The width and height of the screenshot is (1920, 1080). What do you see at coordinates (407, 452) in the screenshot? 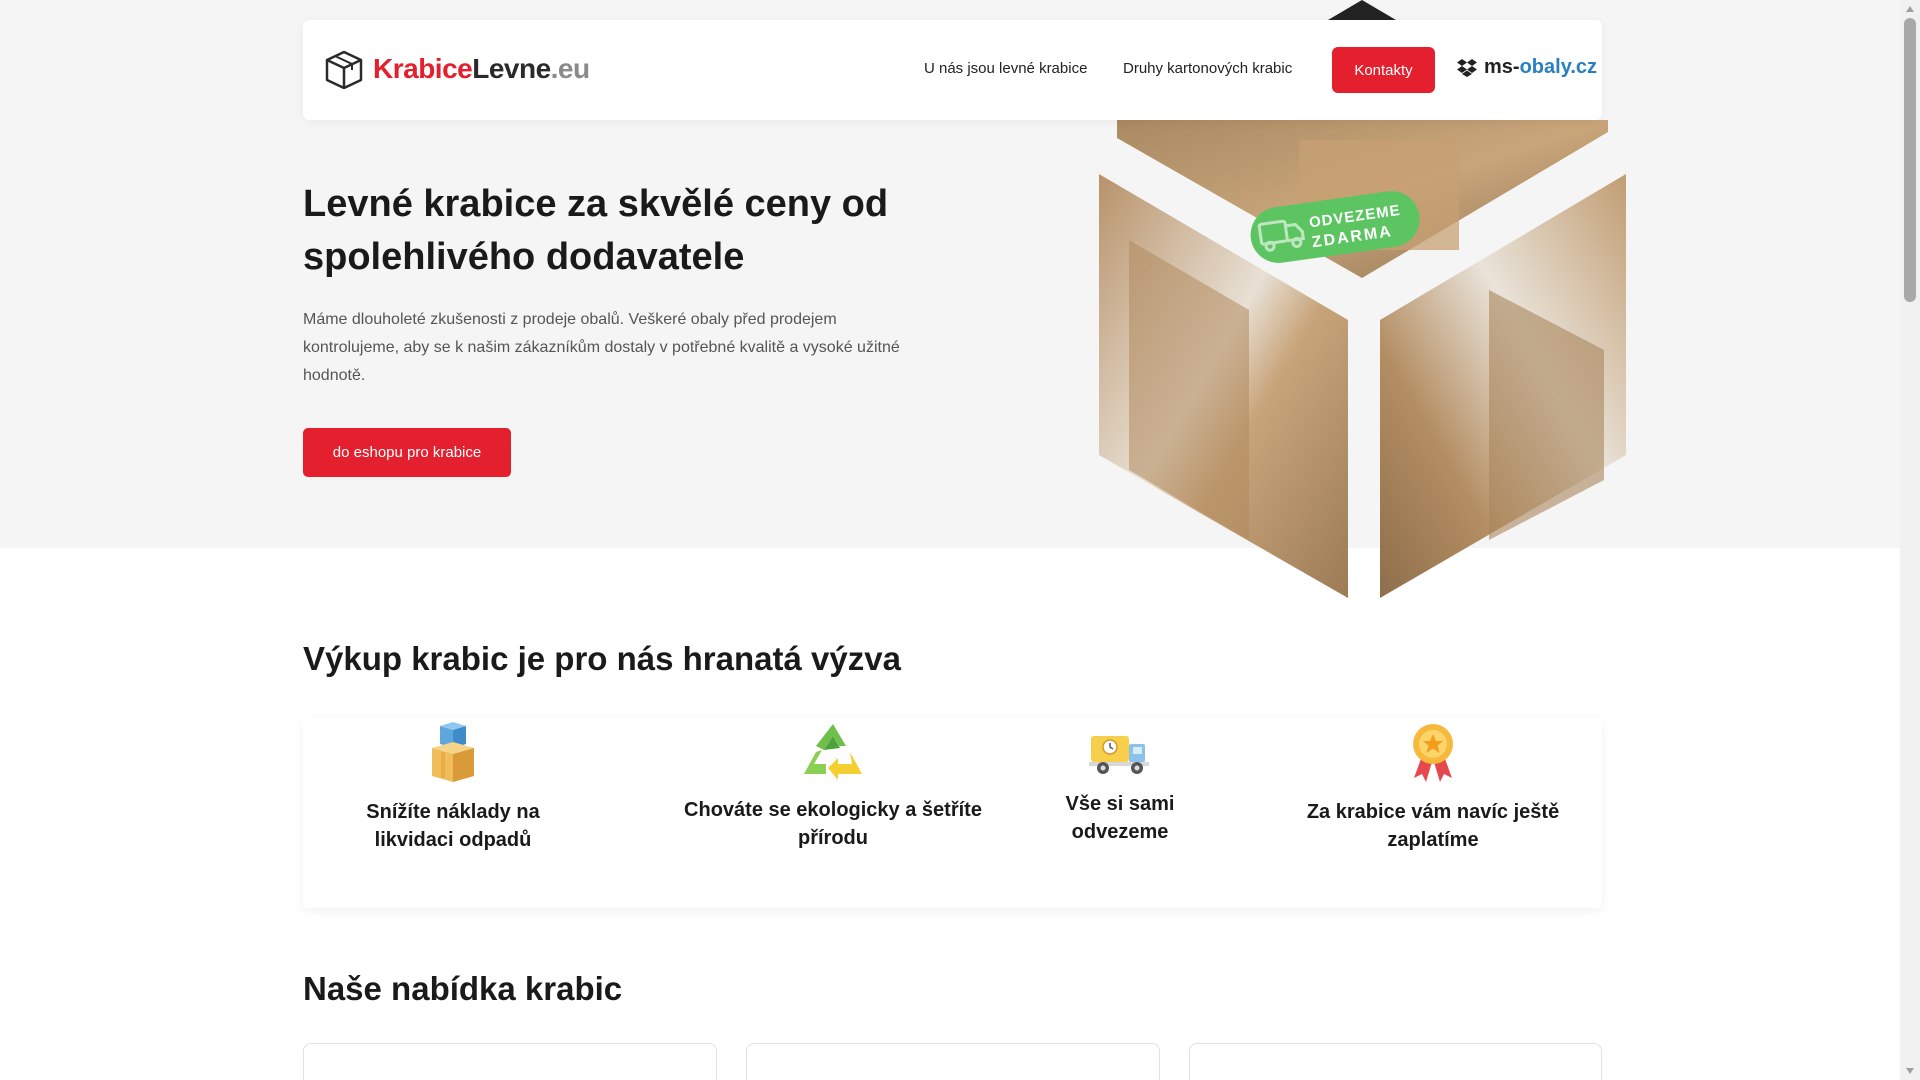
I see `eshop-button: do eshopu pro krabice` at bounding box center [407, 452].